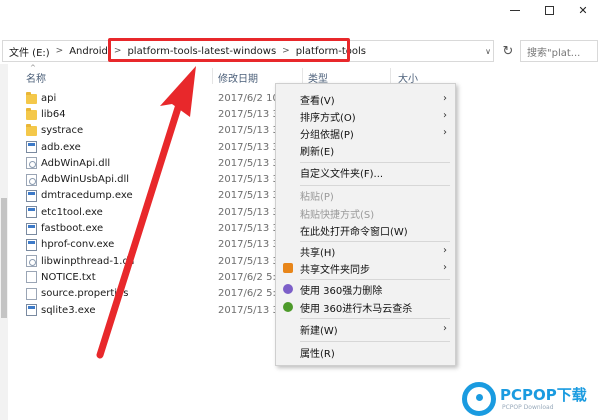 This screenshot has width=600, height=420. What do you see at coordinates (365, 116) in the screenshot?
I see `menu-item-sort: 排序方式(O) ›` at bounding box center [365, 116].